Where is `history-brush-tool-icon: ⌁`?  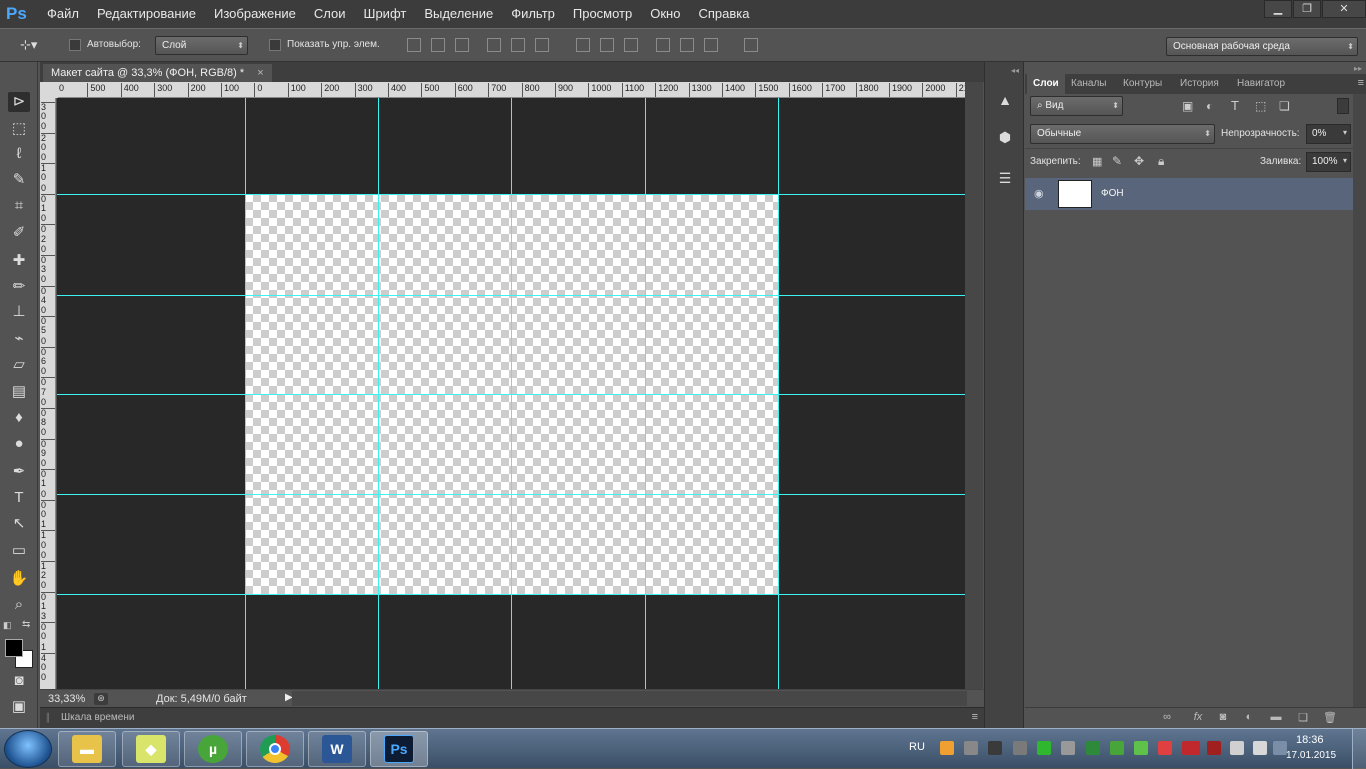
history-brush-tool-icon: ⌁ is located at coordinates (19, 339).